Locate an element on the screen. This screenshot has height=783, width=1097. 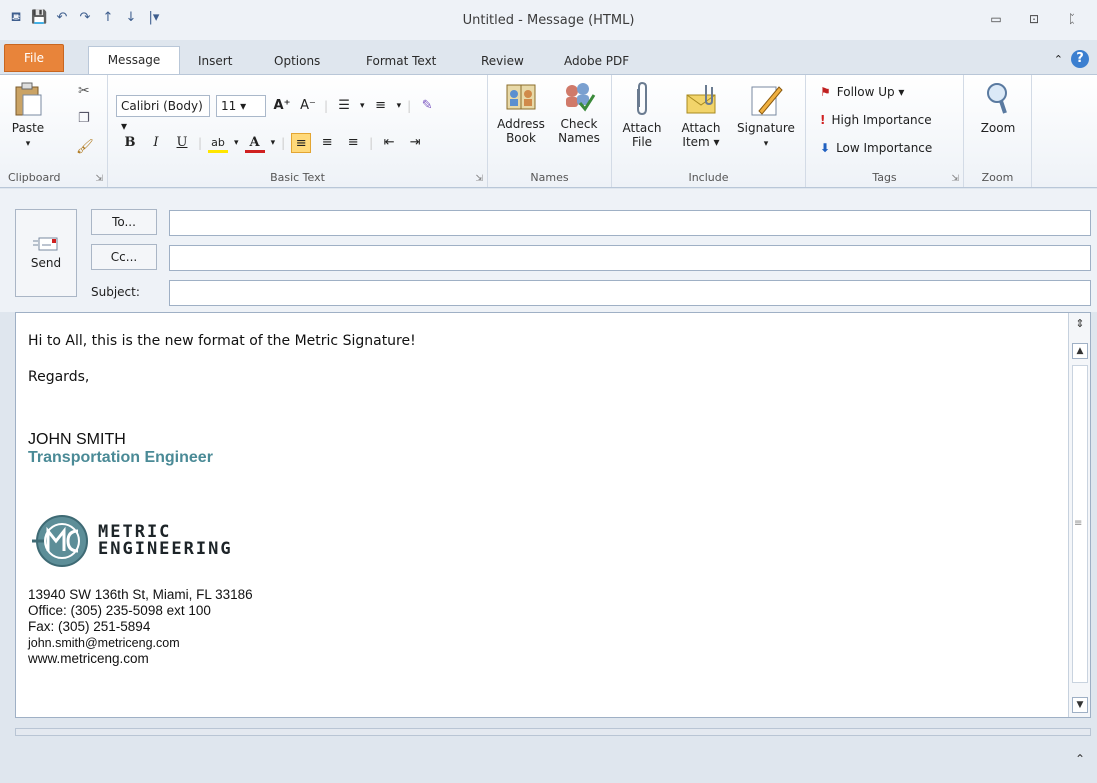
names-group: Address Book Check Names Names is located at coordinates (550, 131).